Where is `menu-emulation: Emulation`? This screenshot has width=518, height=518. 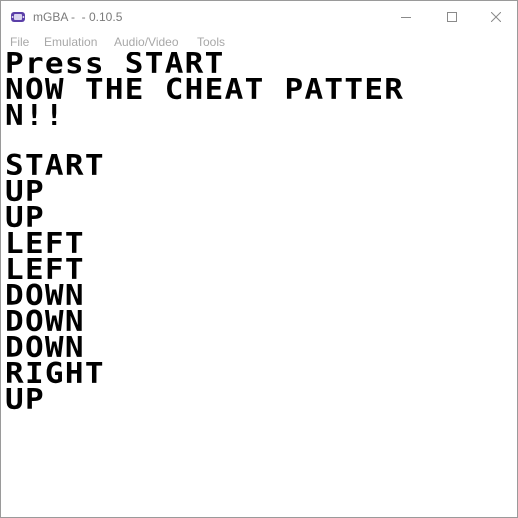 menu-emulation: Emulation is located at coordinates (70, 42).